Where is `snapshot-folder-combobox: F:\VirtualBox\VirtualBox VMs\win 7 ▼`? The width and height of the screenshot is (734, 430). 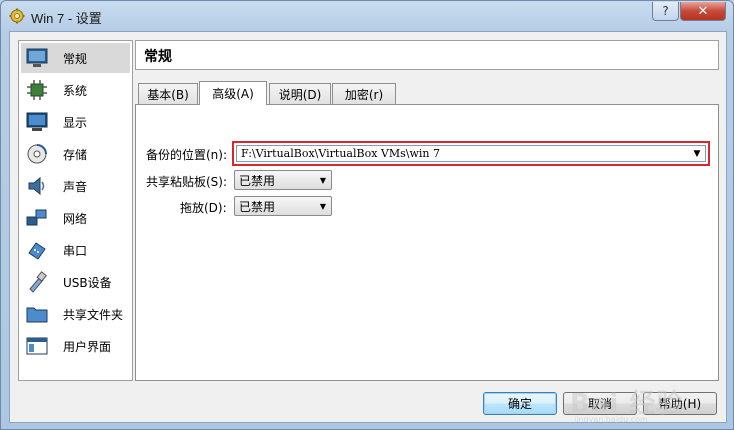 snapshot-folder-combobox: F:\VirtualBox\VirtualBox VMs\win 7 ▼ is located at coordinates (471, 153).